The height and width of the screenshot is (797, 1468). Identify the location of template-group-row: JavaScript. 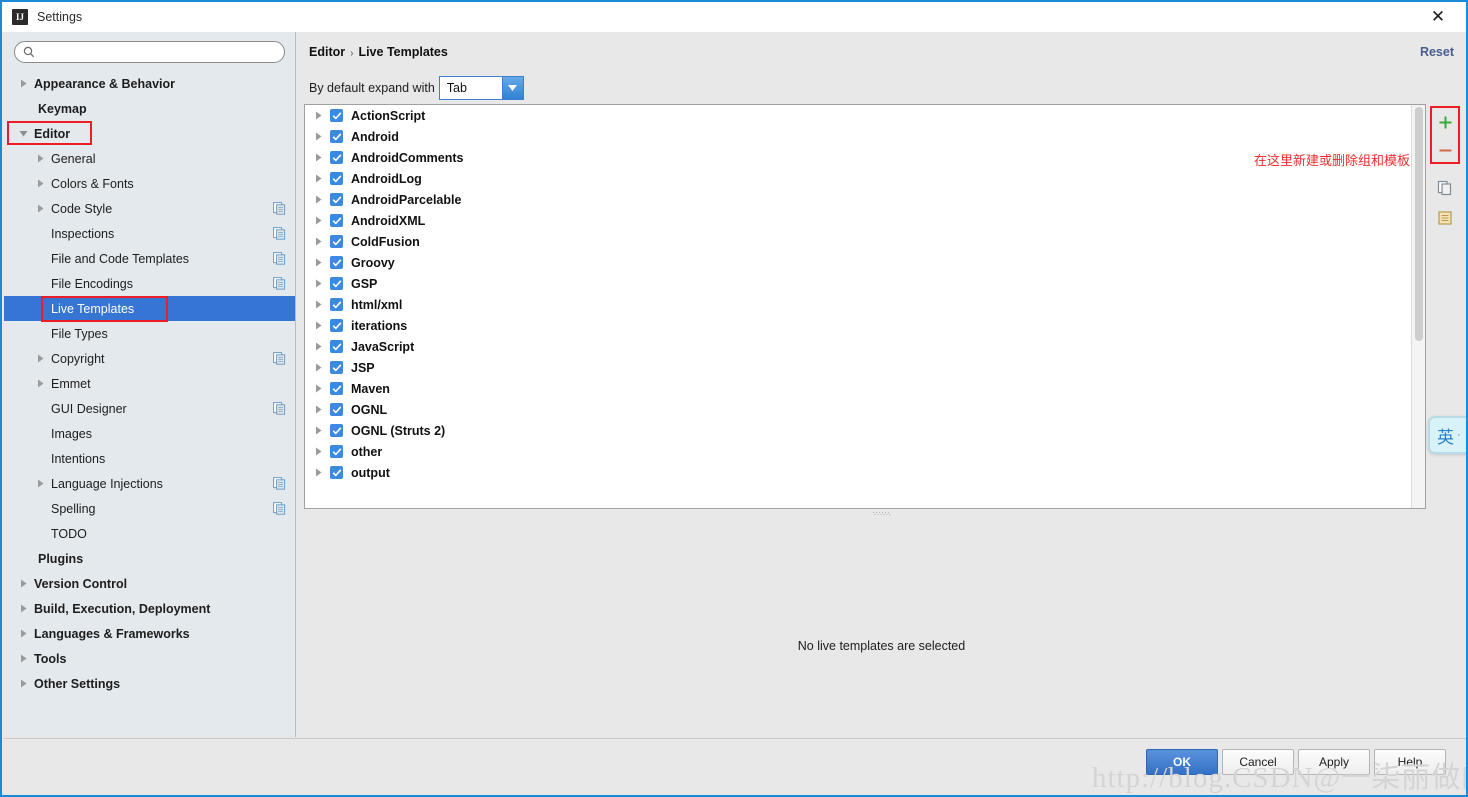
(858, 346).